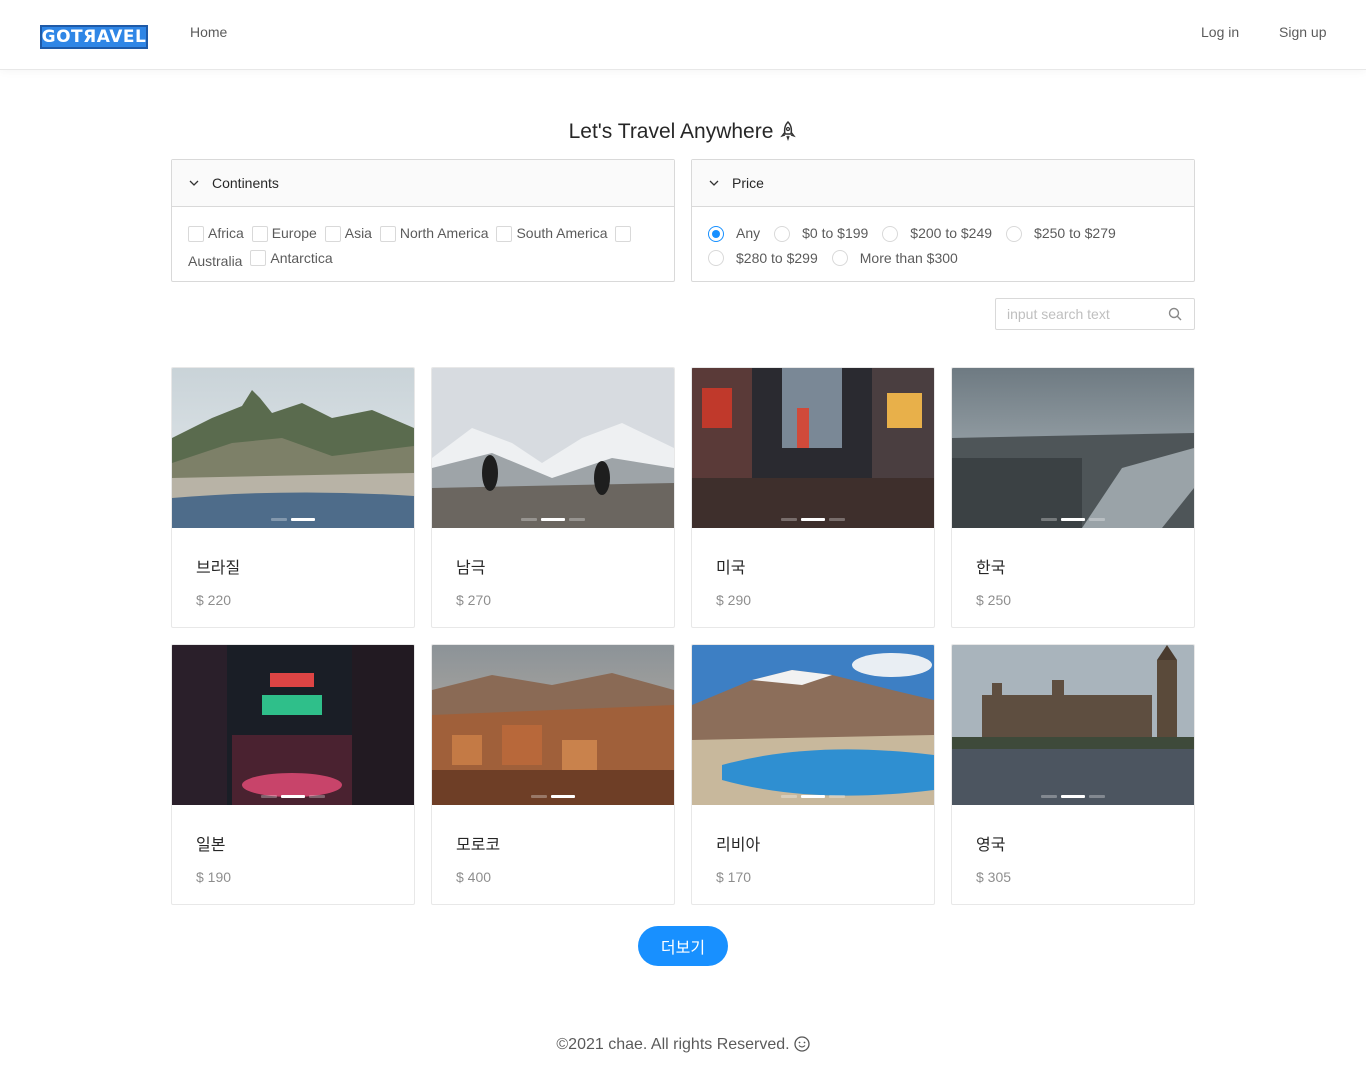  I want to click on destination-card-uk: 영국 $ 305, so click(1073, 774).